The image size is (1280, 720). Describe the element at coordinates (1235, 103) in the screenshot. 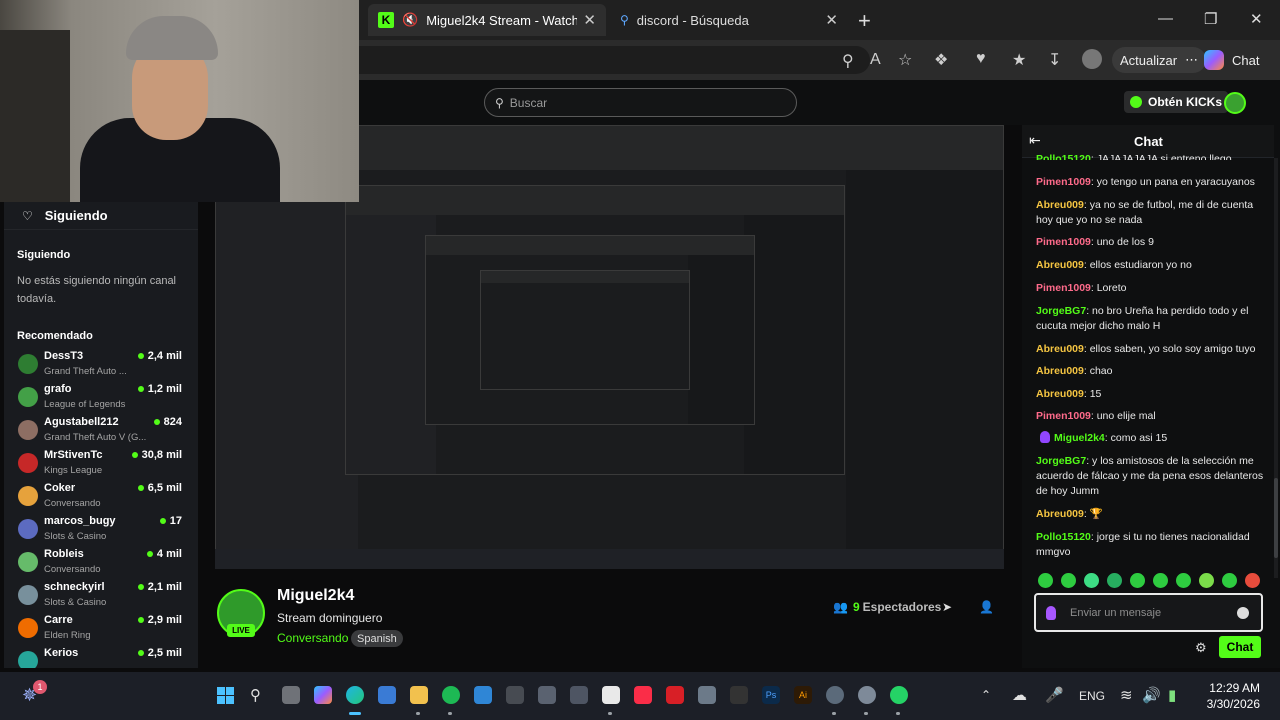

I see `user-avatar` at that location.